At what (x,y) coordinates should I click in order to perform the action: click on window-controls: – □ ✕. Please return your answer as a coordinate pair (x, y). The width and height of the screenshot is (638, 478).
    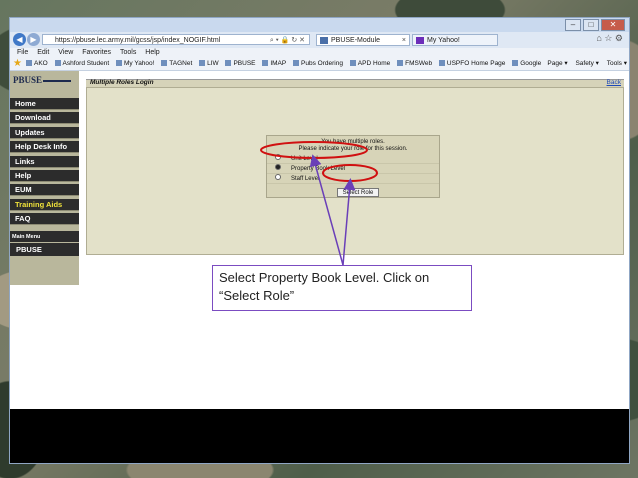
    Looking at the image, I should click on (595, 25).